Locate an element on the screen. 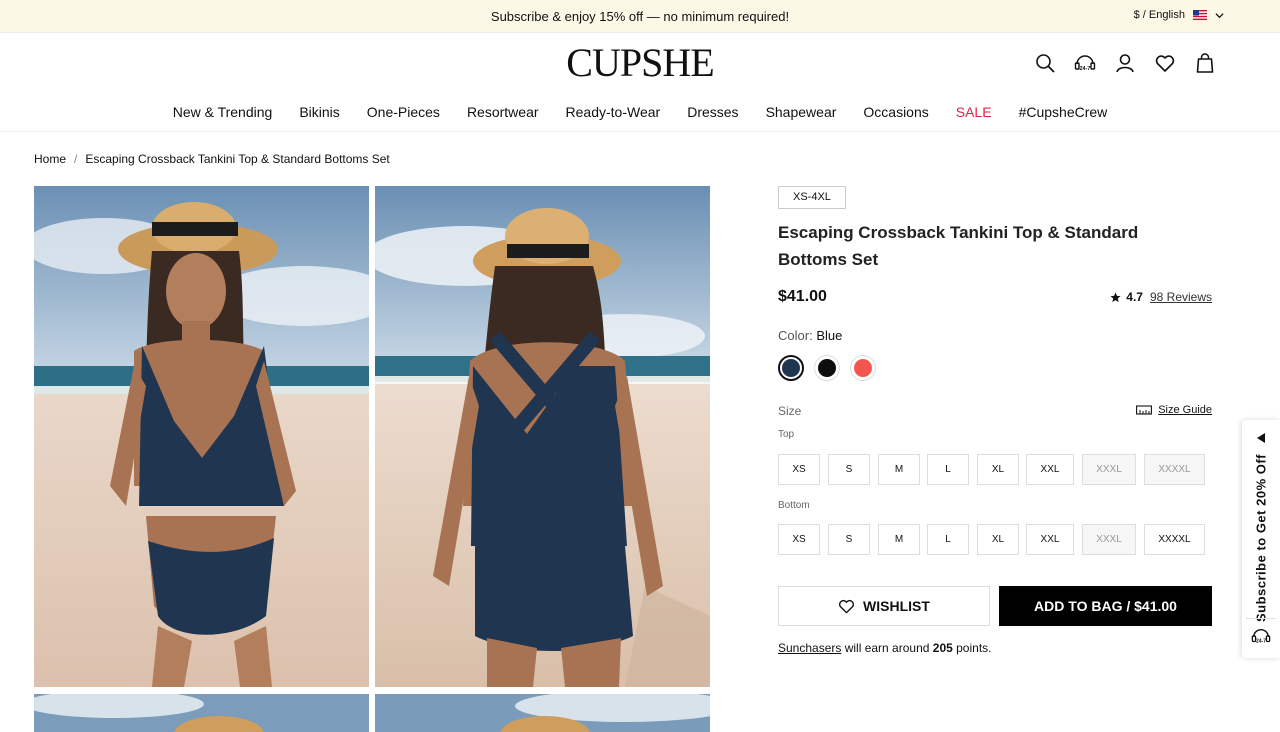 This screenshot has width=1280, height=732. rating-value: 4.7 is located at coordinates (1134, 297).